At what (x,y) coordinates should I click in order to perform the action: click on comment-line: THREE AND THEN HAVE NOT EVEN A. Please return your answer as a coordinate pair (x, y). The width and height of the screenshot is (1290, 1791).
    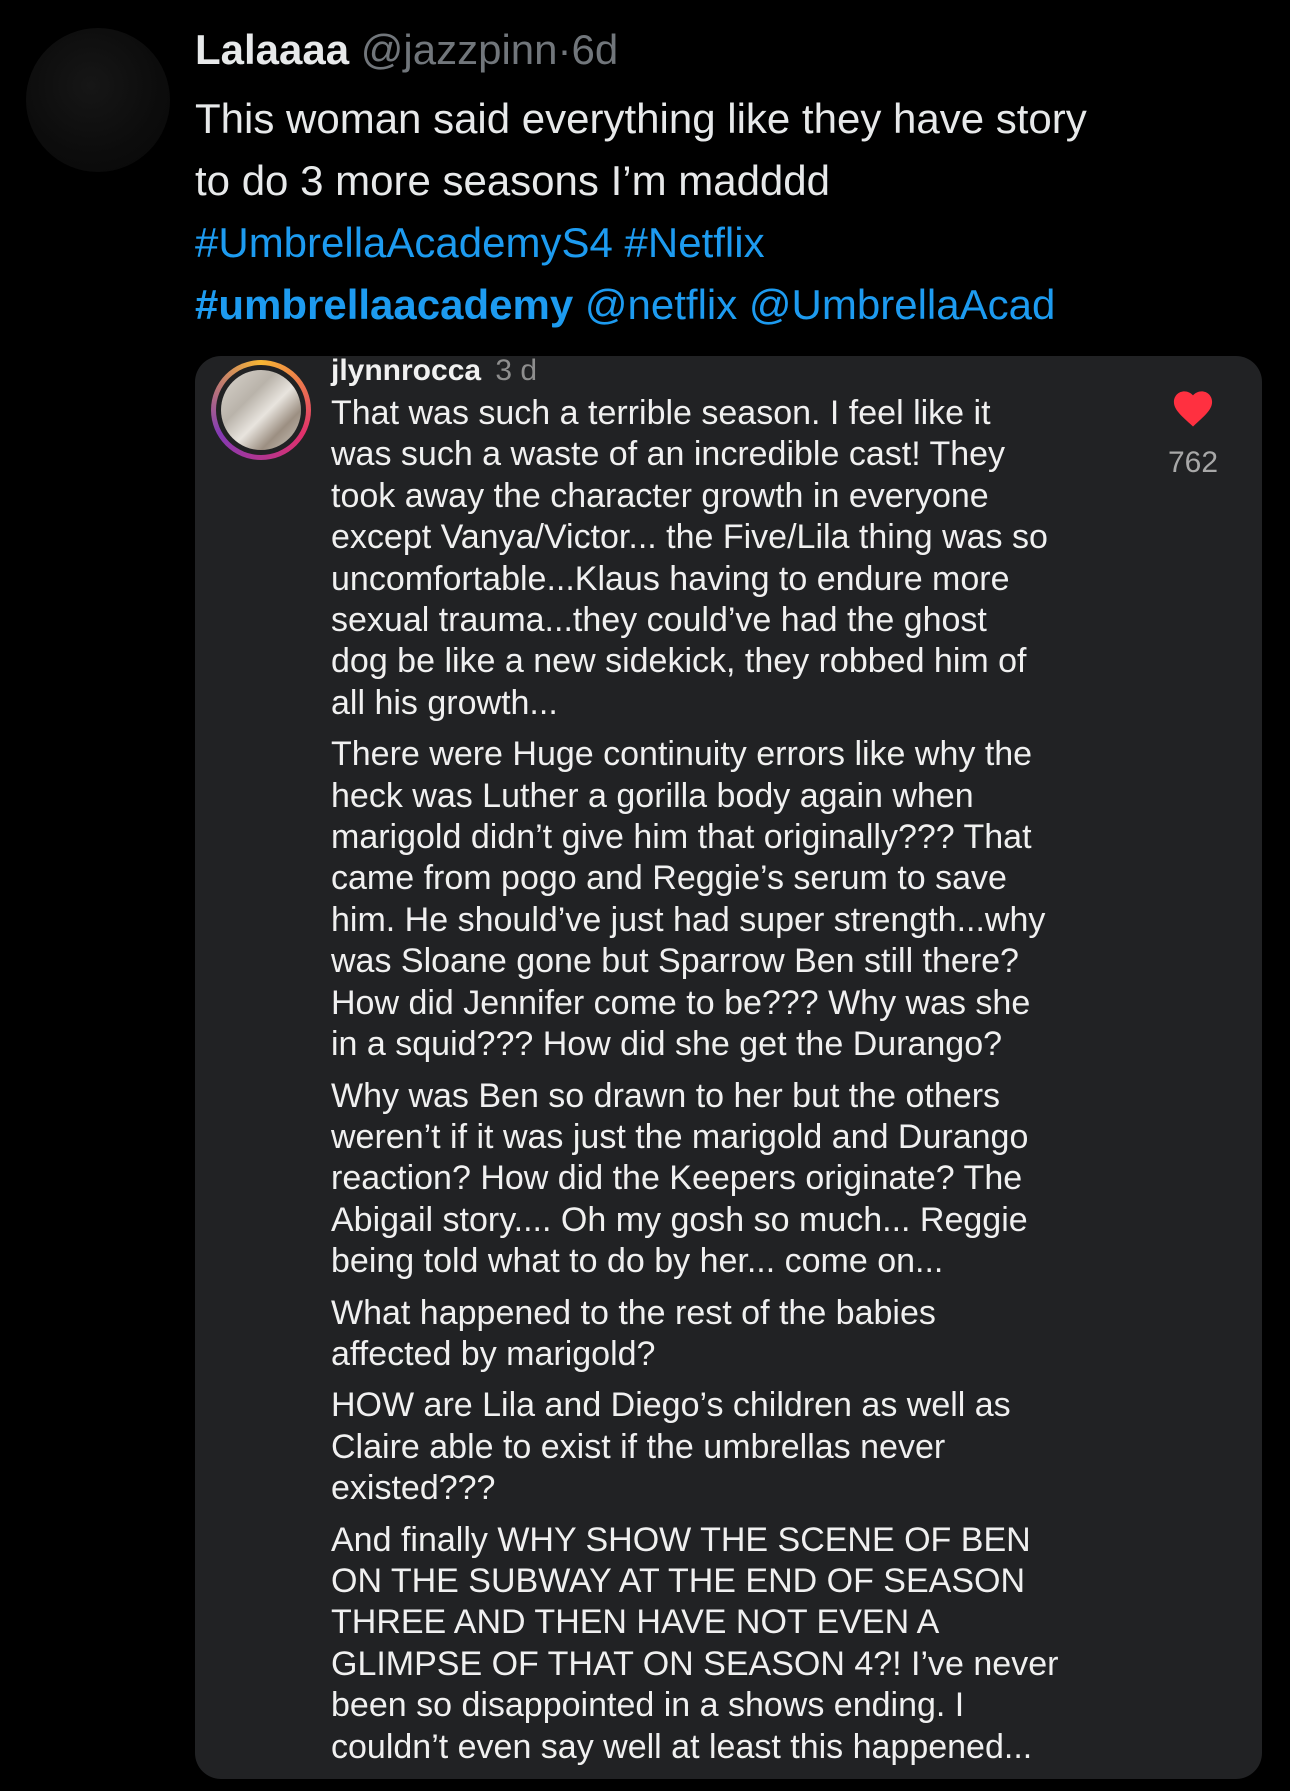
    Looking at the image, I should click on (635, 1622).